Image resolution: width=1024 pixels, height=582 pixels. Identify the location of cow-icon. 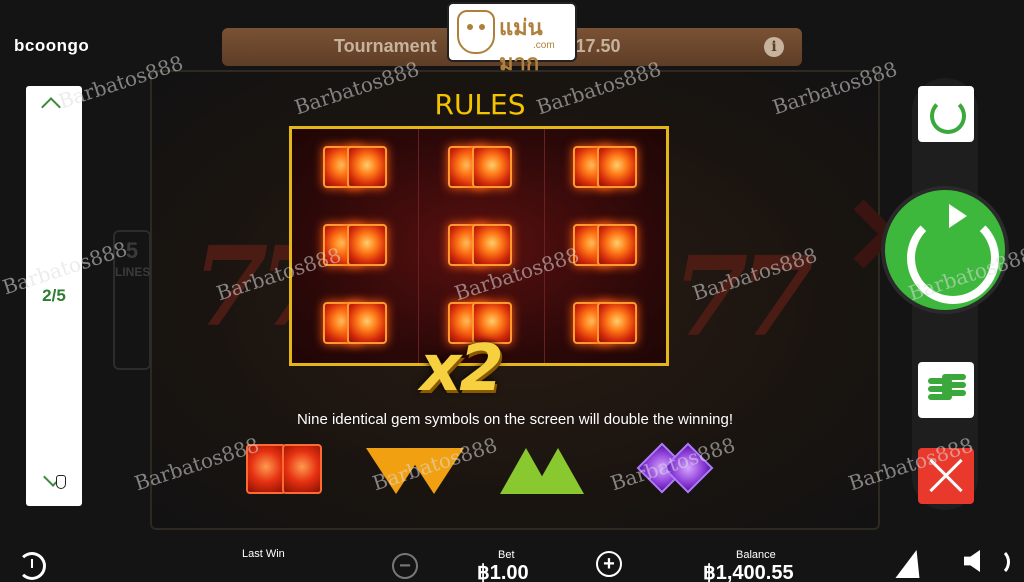
(476, 32).